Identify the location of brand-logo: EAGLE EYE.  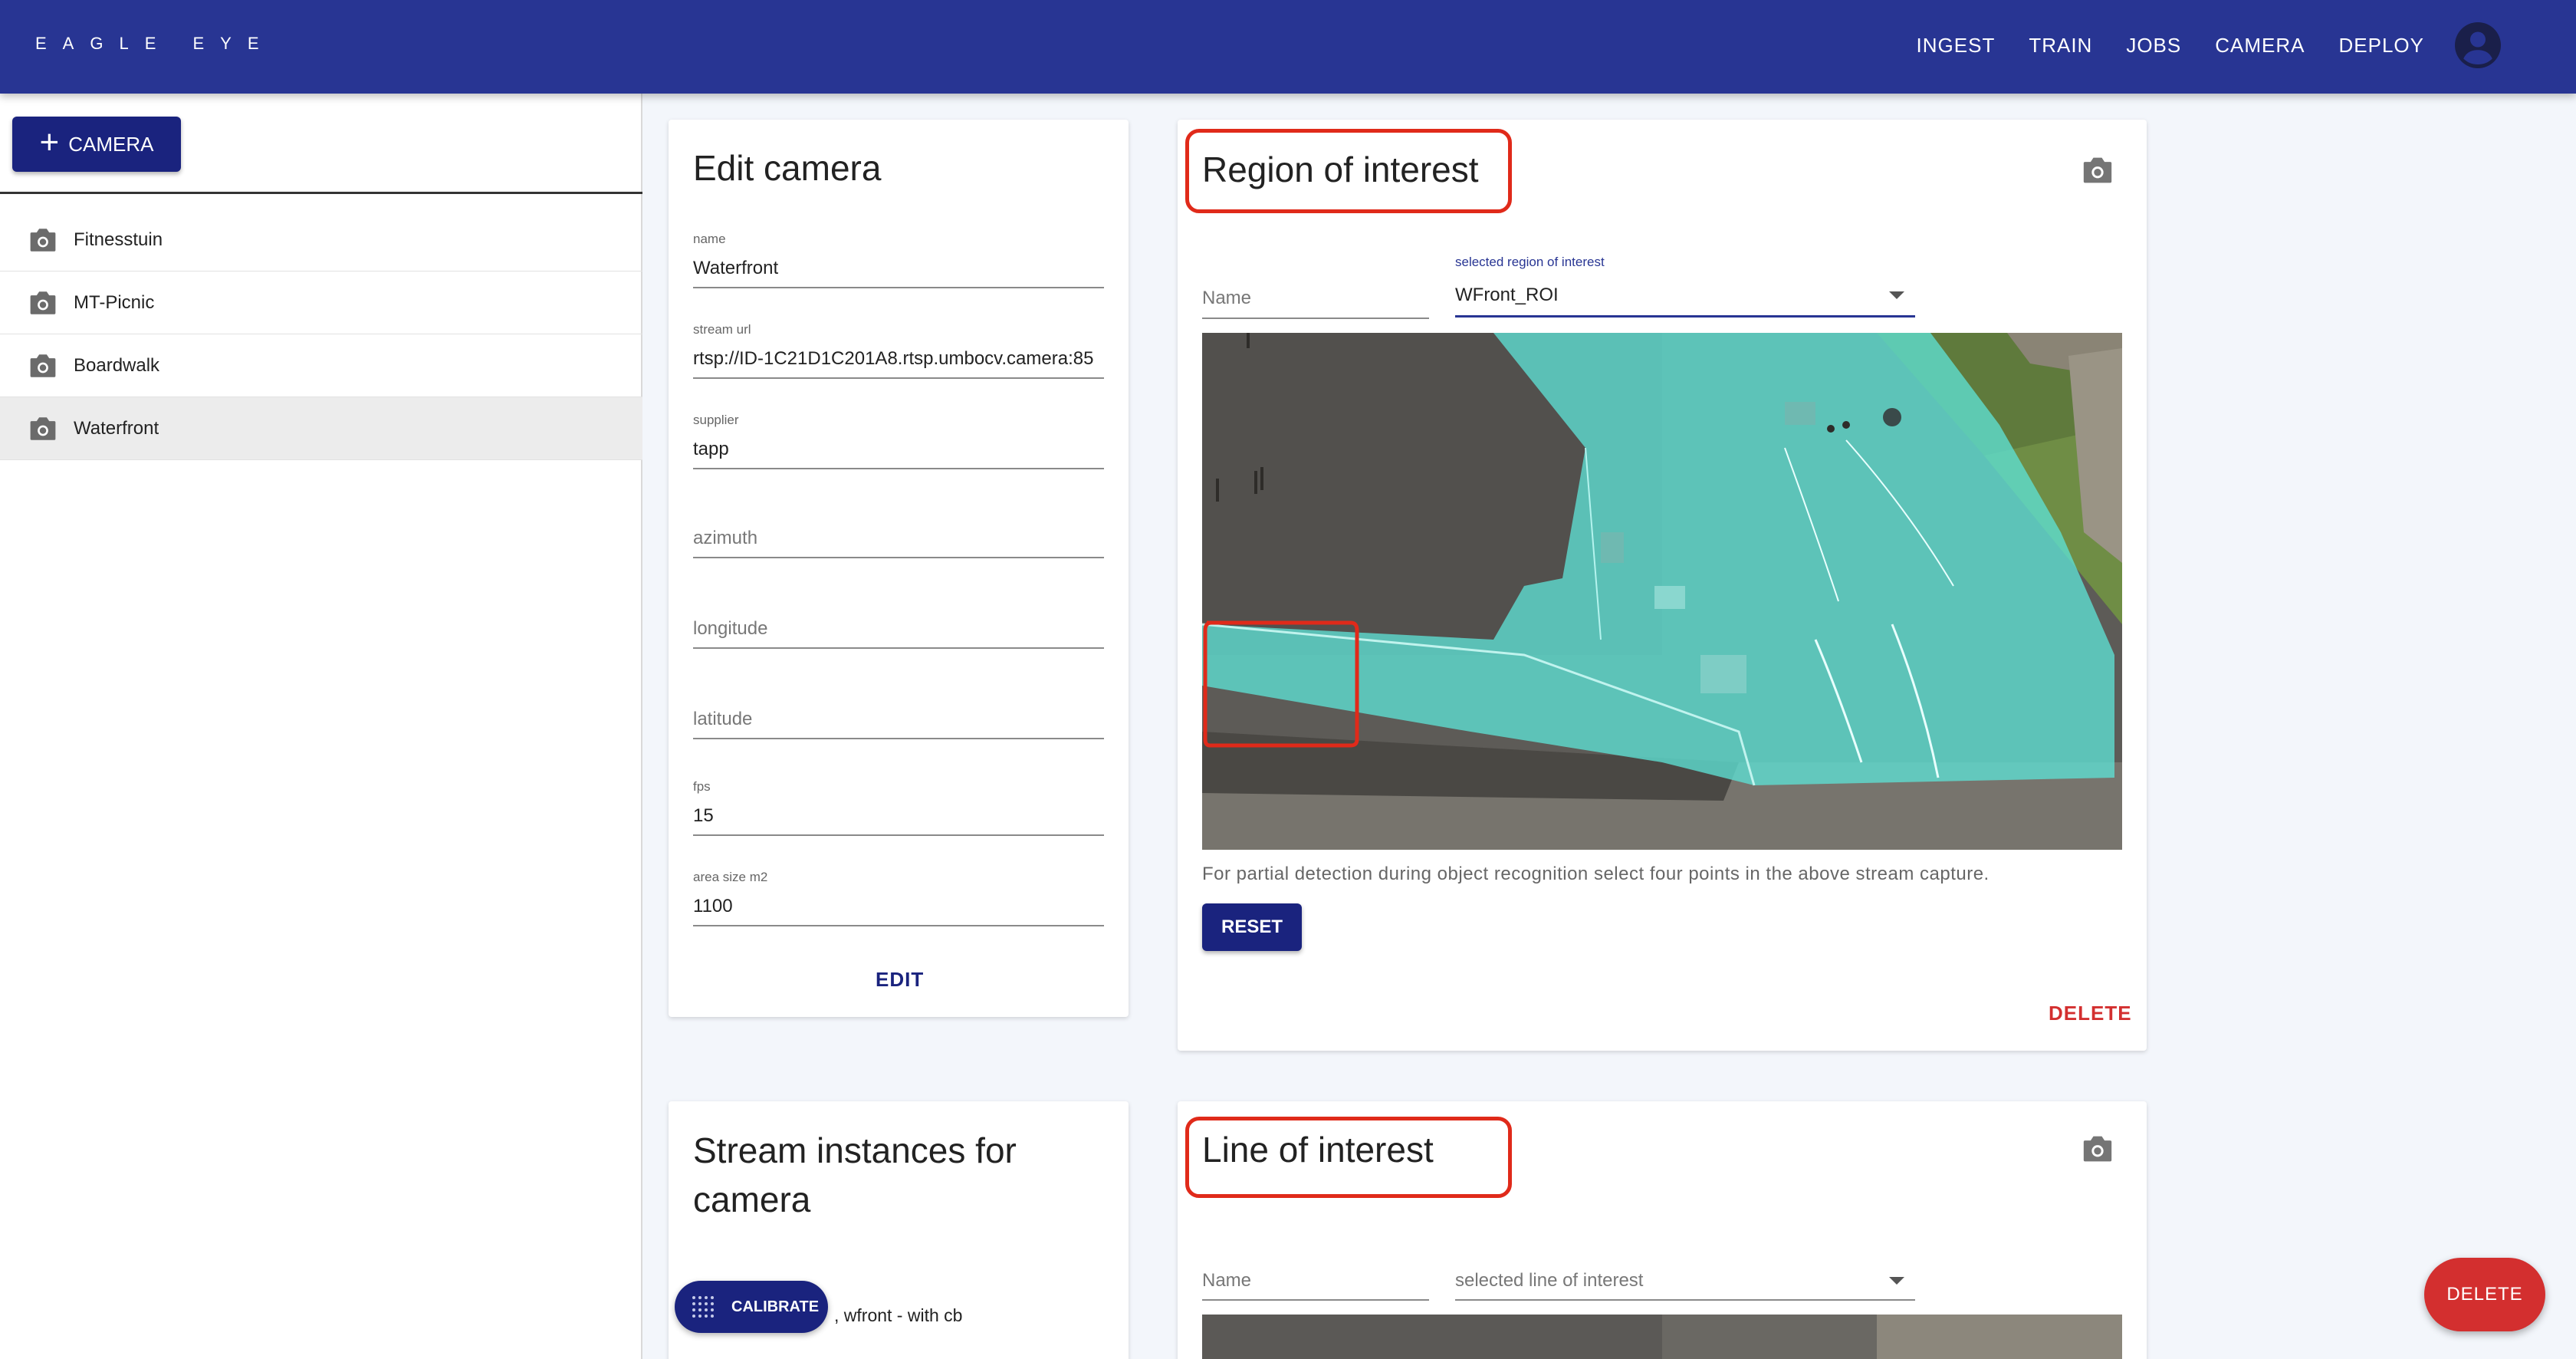
(155, 43).